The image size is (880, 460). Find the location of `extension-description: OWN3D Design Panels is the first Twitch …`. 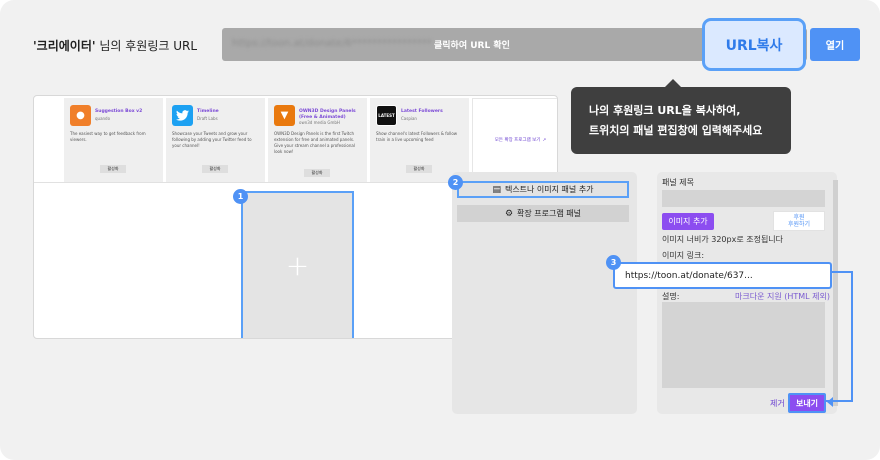

extension-description: OWN3D Design Panels is the first Twitch … is located at coordinates (314, 142).